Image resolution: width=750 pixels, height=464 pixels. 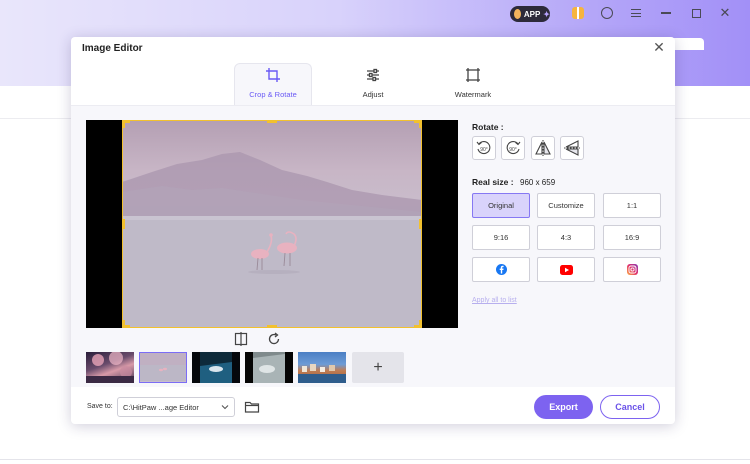 What do you see at coordinates (100, 406) in the screenshot?
I see `save-to-label: Save to:` at bounding box center [100, 406].